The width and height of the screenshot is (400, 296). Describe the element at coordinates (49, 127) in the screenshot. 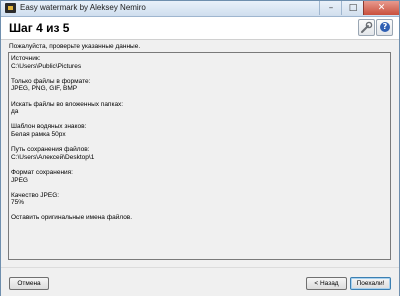

I see `summary-label: Шаблон водяных знаков:` at that location.